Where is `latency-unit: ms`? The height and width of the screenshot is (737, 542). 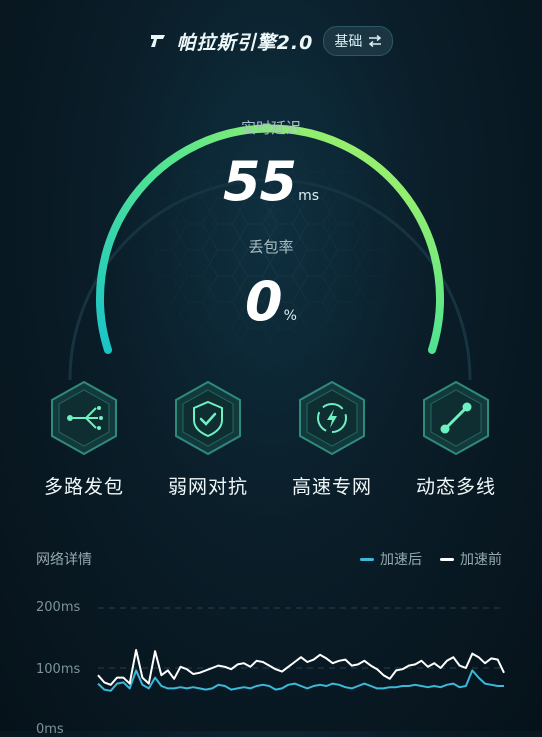
latency-unit: ms is located at coordinates (309, 196).